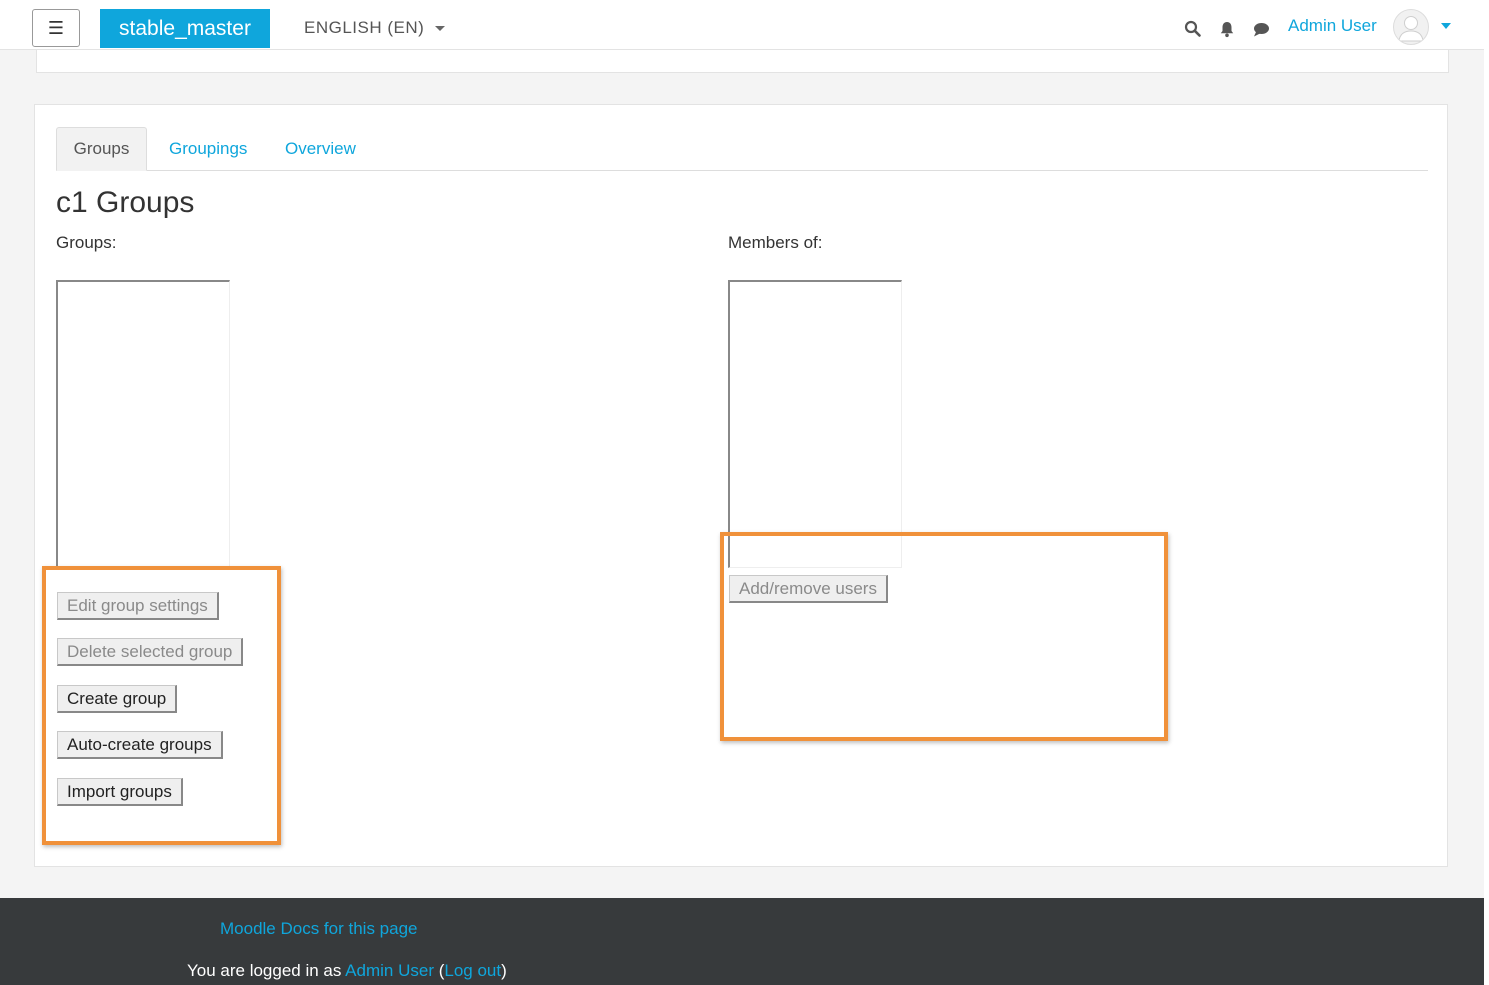  I want to click on language-label: ENGLISH (EN), so click(364, 27).